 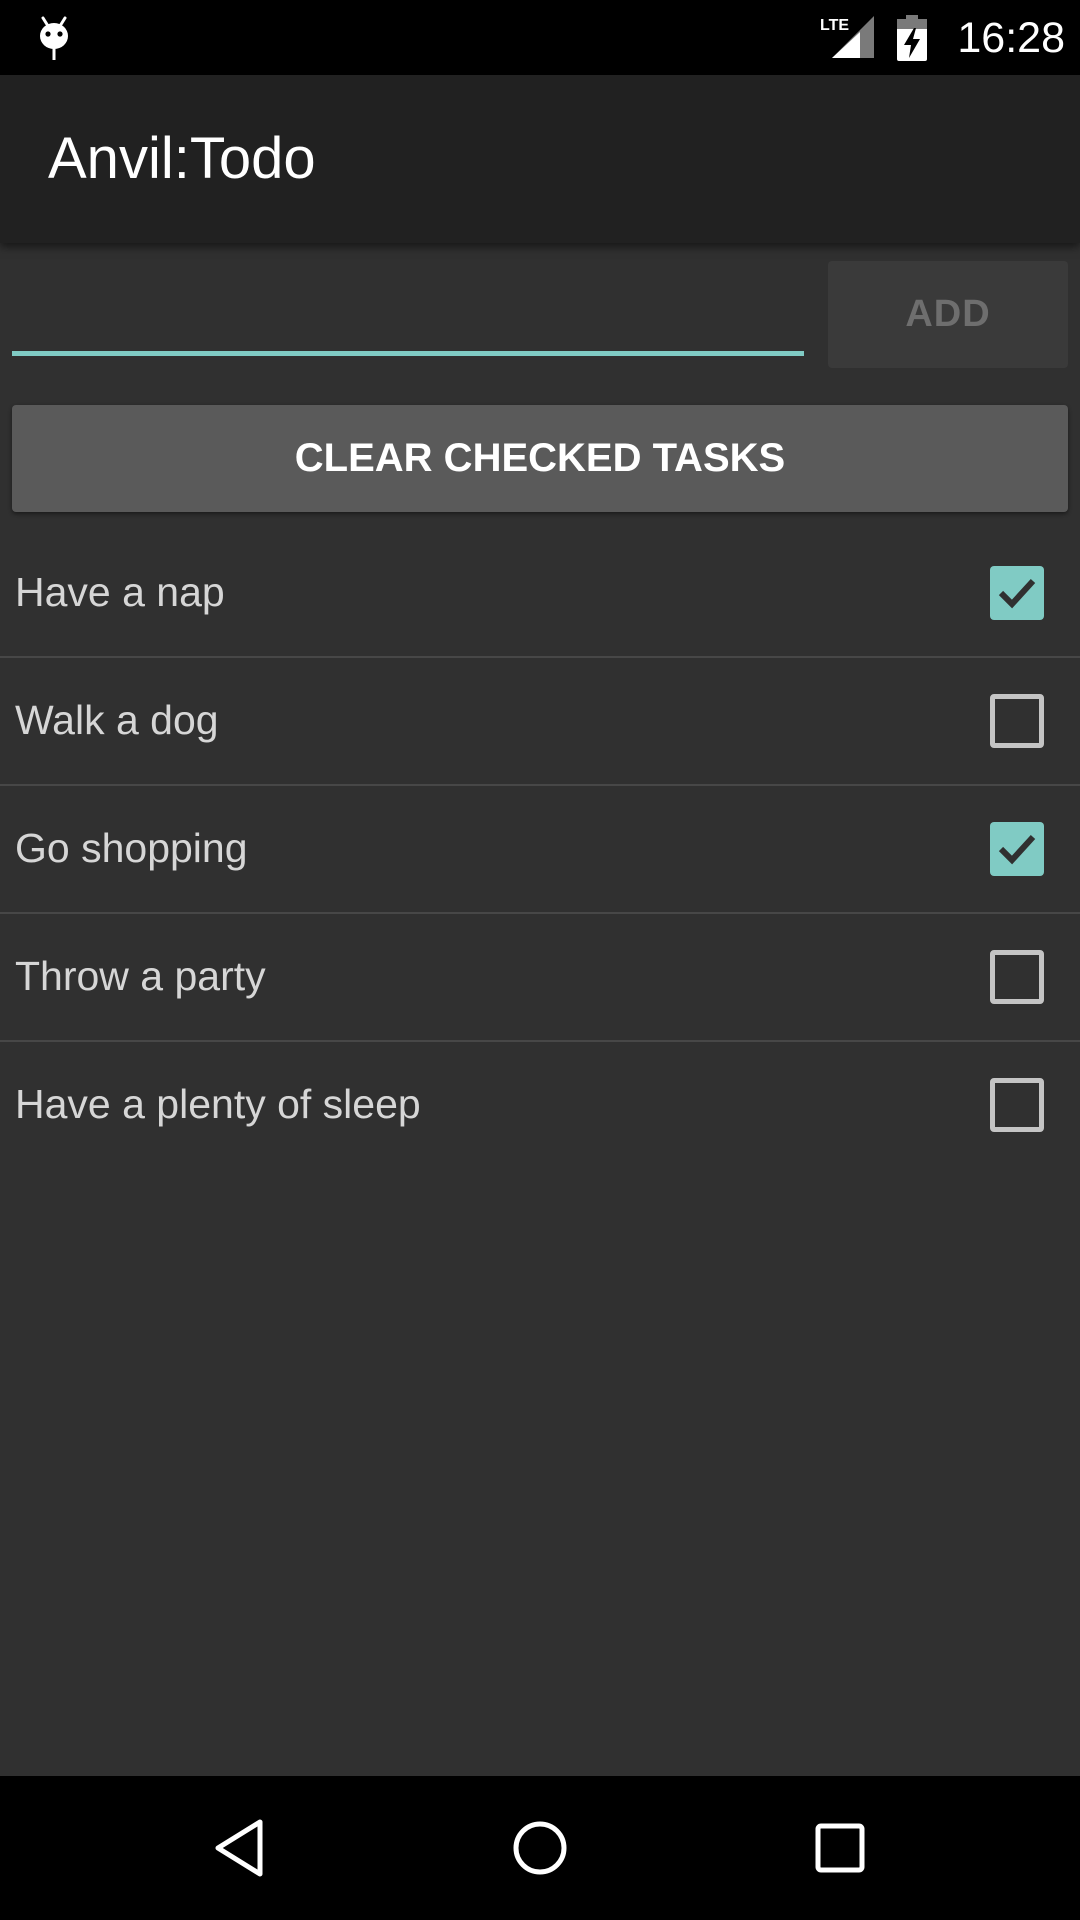 I want to click on task-label: Have a plenty of sleep, so click(x=218, y=1104).